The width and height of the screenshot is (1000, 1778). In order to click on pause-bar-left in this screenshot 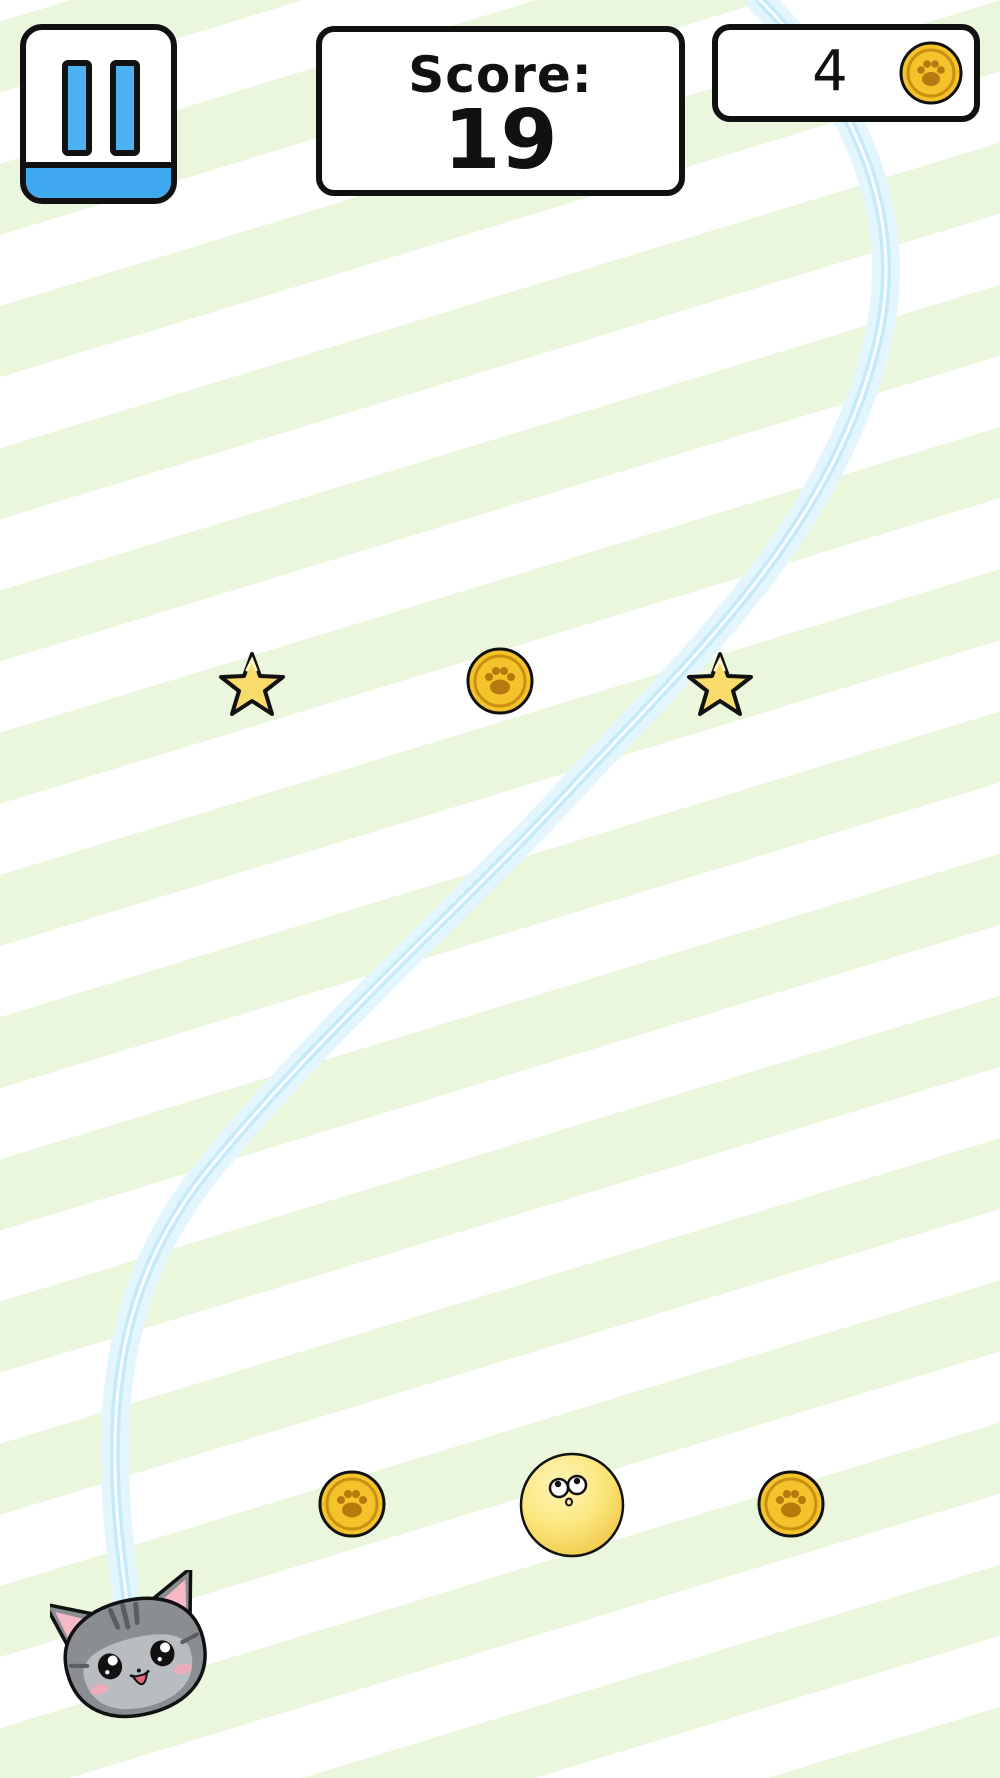, I will do `click(77, 108)`.